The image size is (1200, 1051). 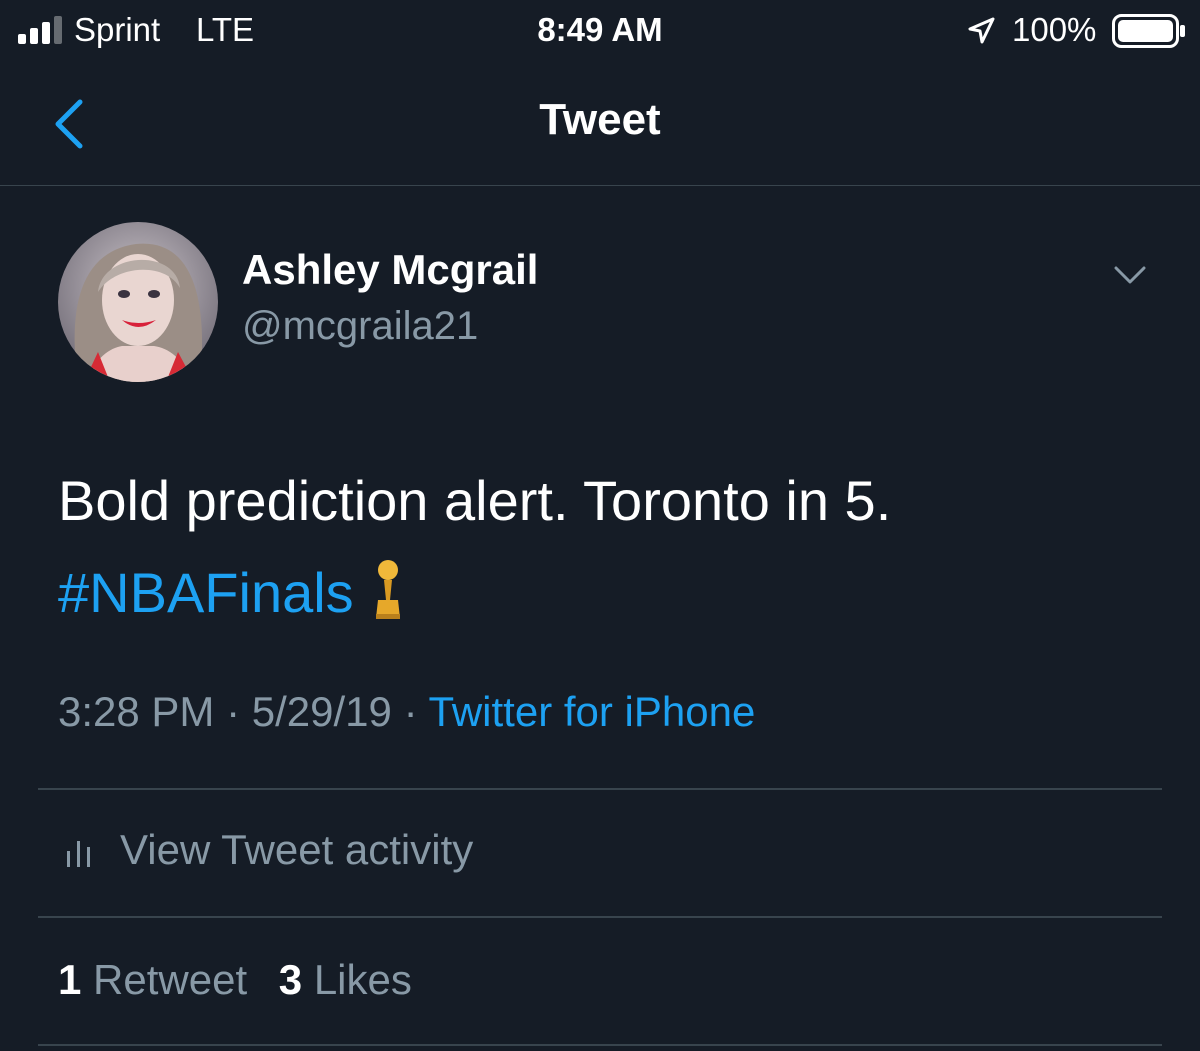 I want to click on bar-chart-icon, so click(x=78, y=854).